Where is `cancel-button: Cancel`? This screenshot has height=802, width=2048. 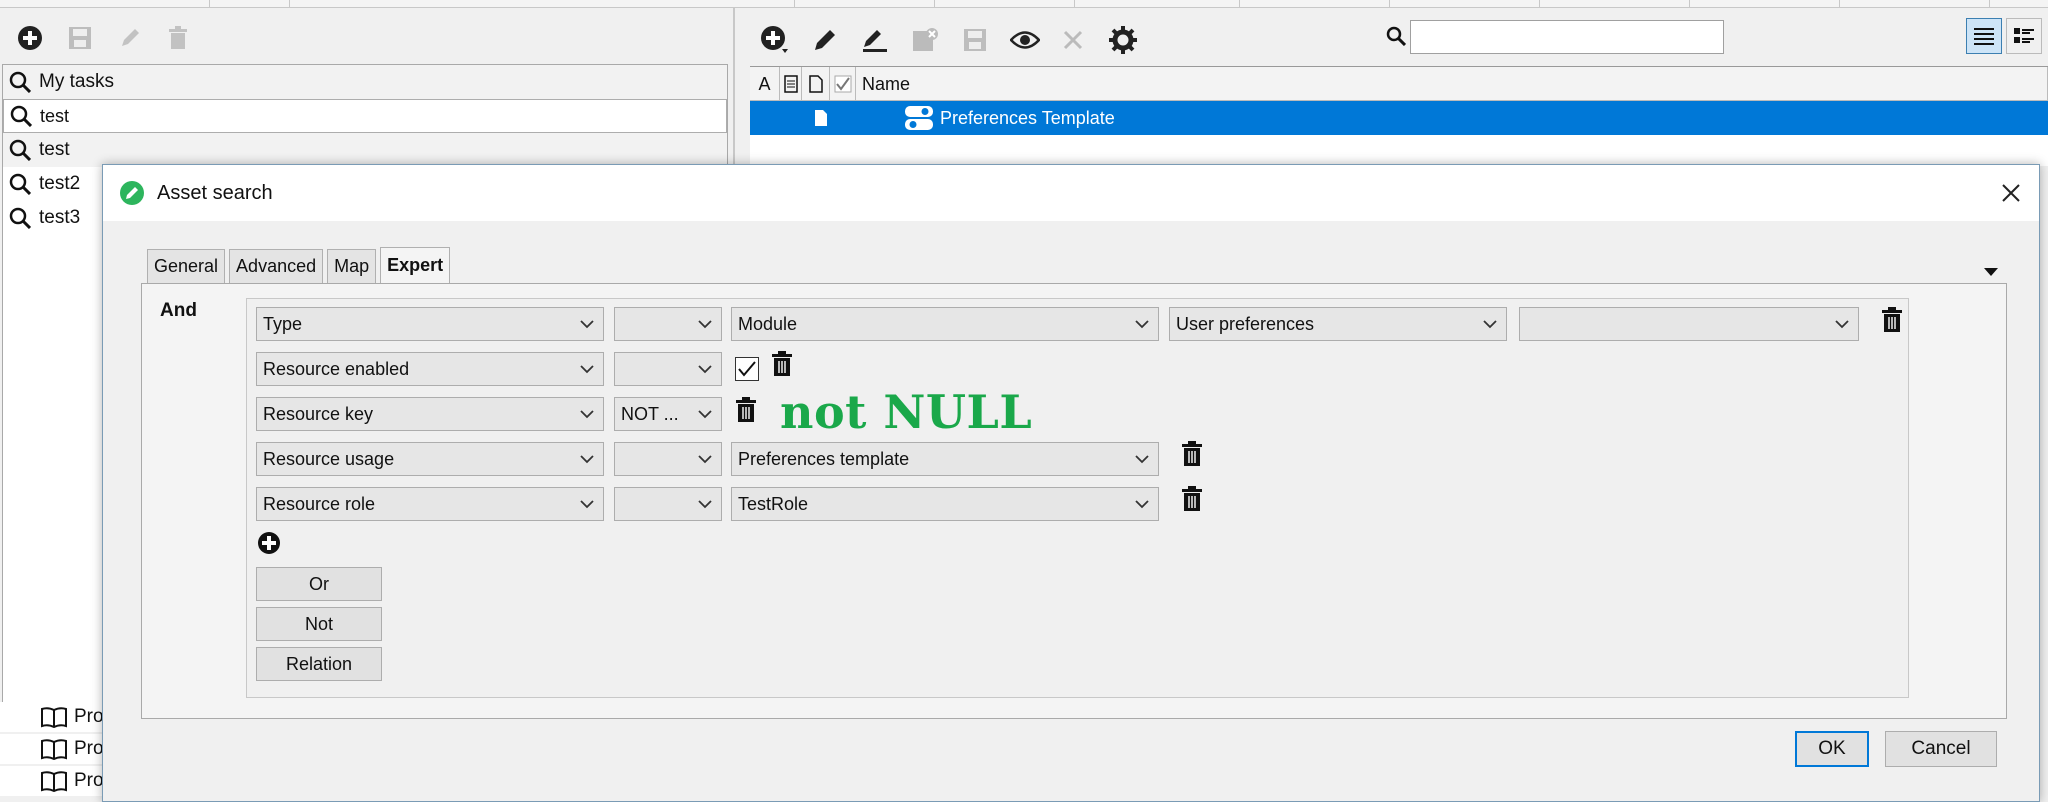 cancel-button: Cancel is located at coordinates (1941, 749).